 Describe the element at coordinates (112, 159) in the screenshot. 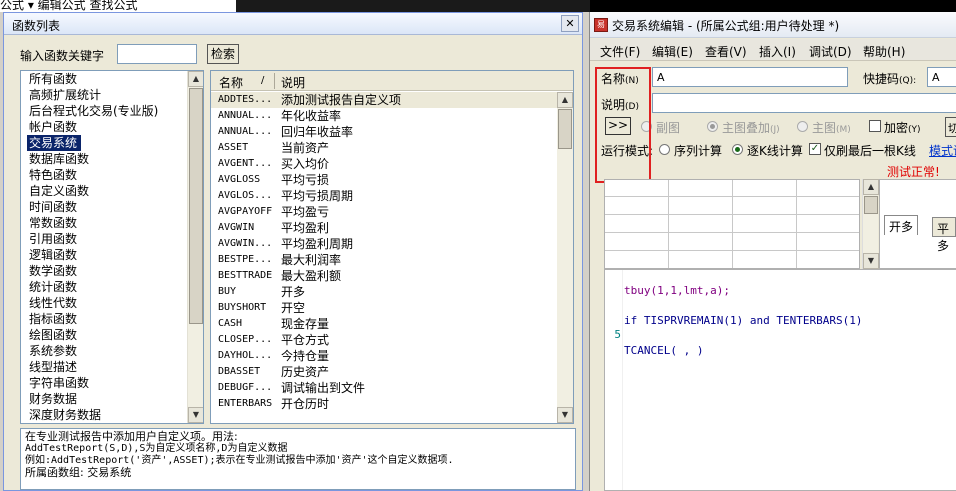

I see `category-item: 数据库函数` at that location.